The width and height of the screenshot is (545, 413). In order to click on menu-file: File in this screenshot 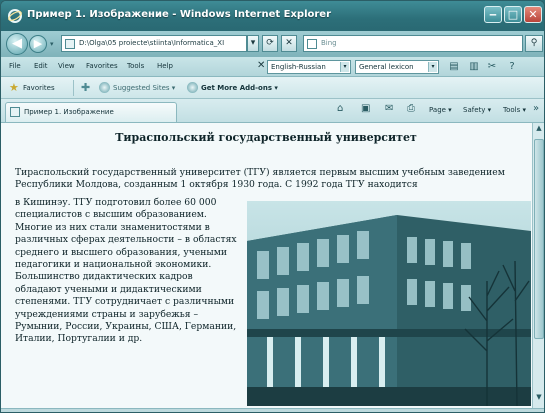, I will do `click(15, 66)`.